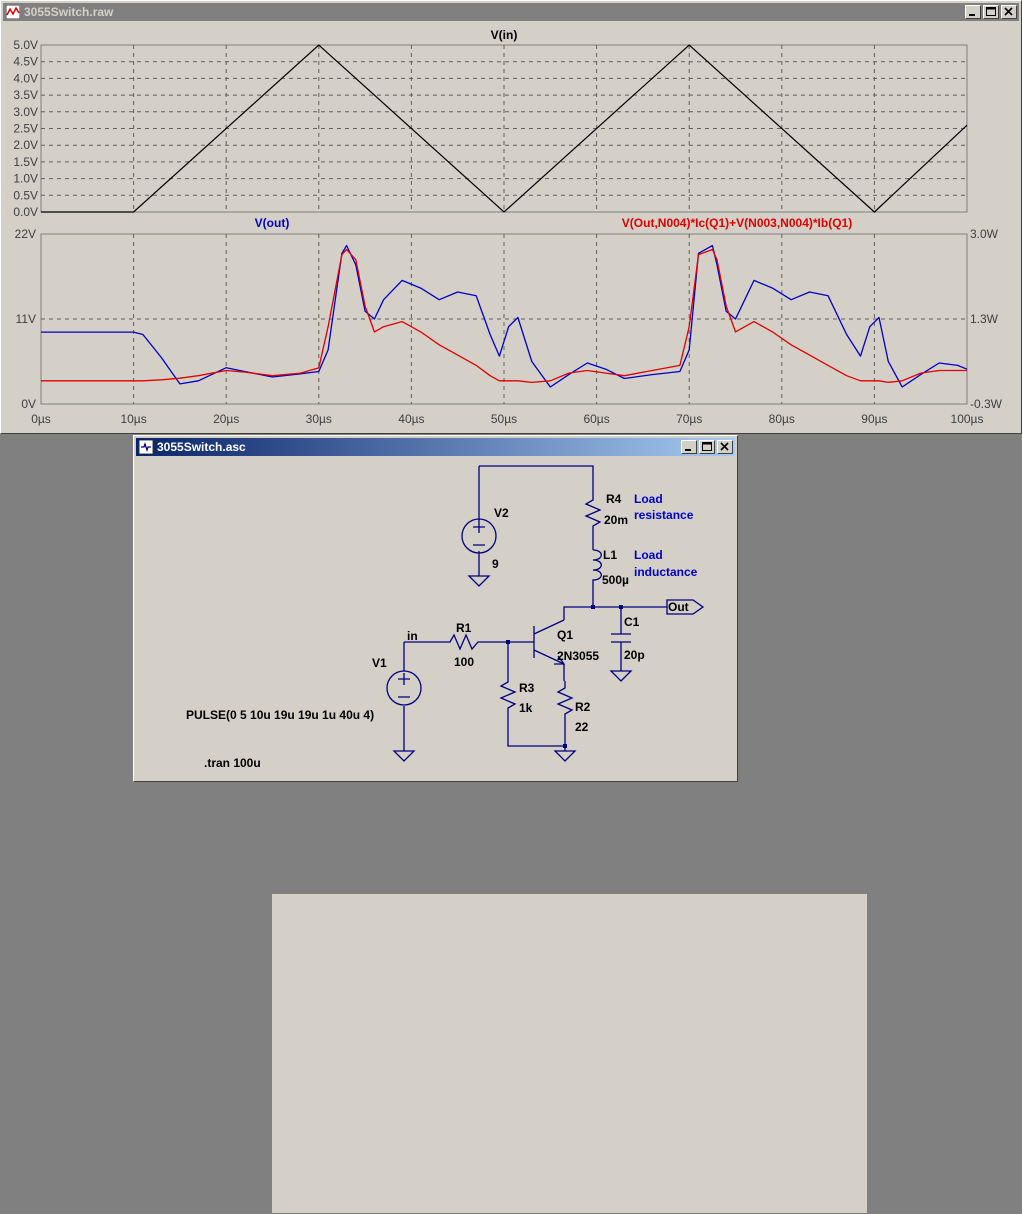 The height and width of the screenshot is (1214, 1022). Describe the element at coordinates (583, 707) in the screenshot. I see `r2-name: R2` at that location.